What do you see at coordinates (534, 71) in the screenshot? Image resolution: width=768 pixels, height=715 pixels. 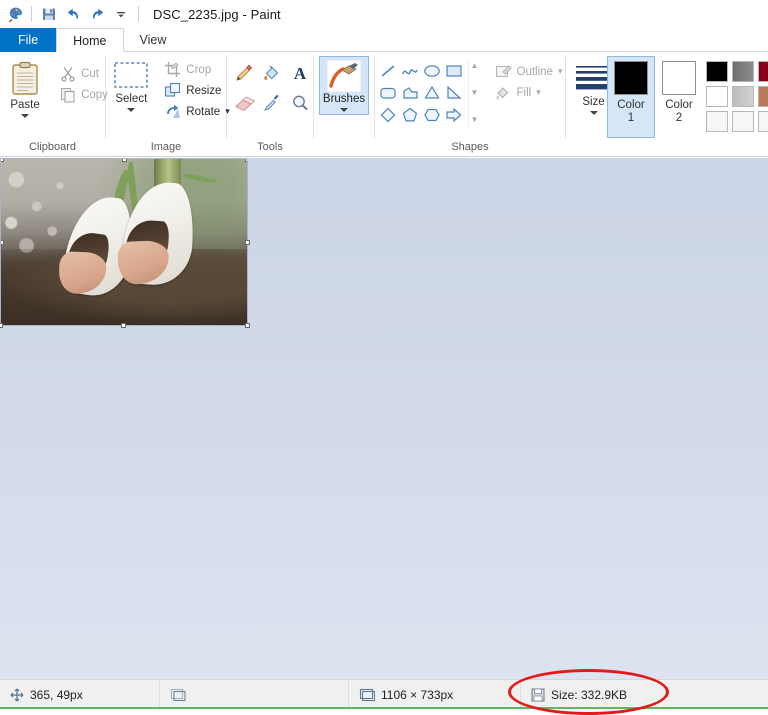 I see `outline-label: Outline` at bounding box center [534, 71].